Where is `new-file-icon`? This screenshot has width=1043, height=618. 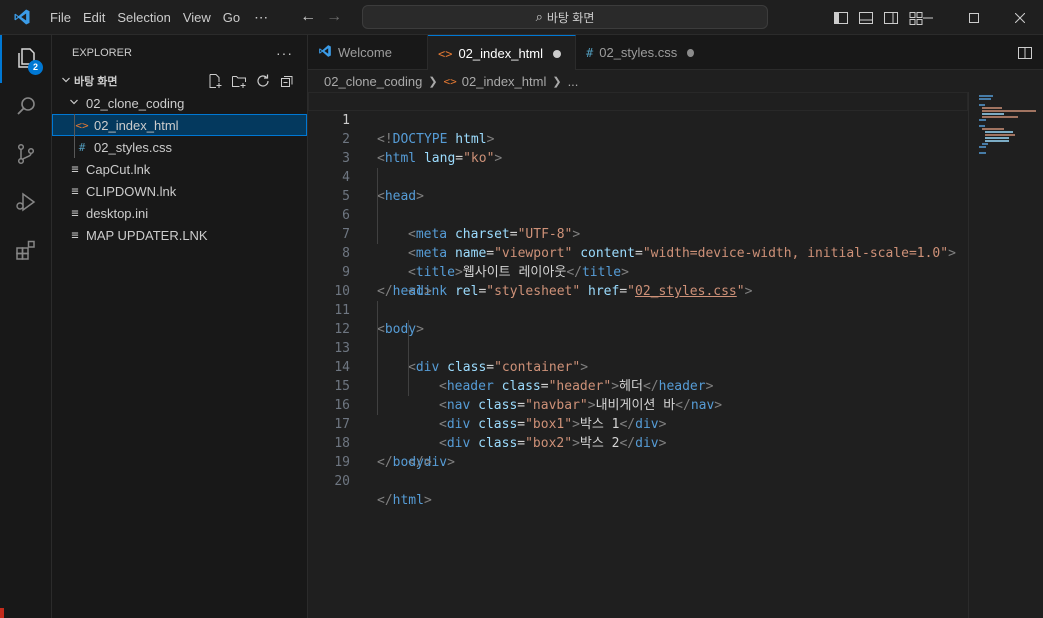 new-file-icon is located at coordinates (215, 81).